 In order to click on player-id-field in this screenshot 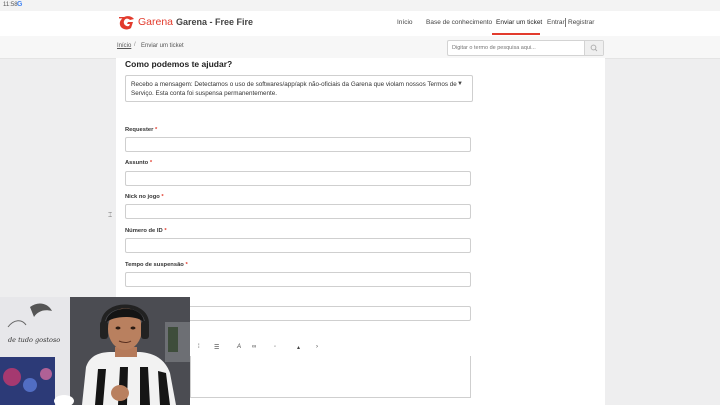, I will do `click(298, 245)`.